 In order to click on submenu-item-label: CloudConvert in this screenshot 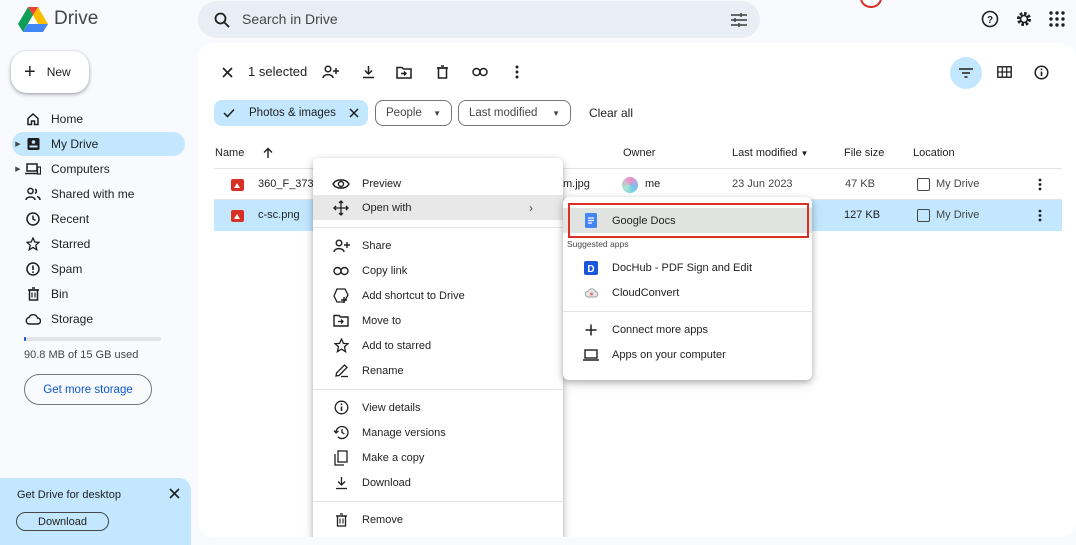, I will do `click(646, 292)`.